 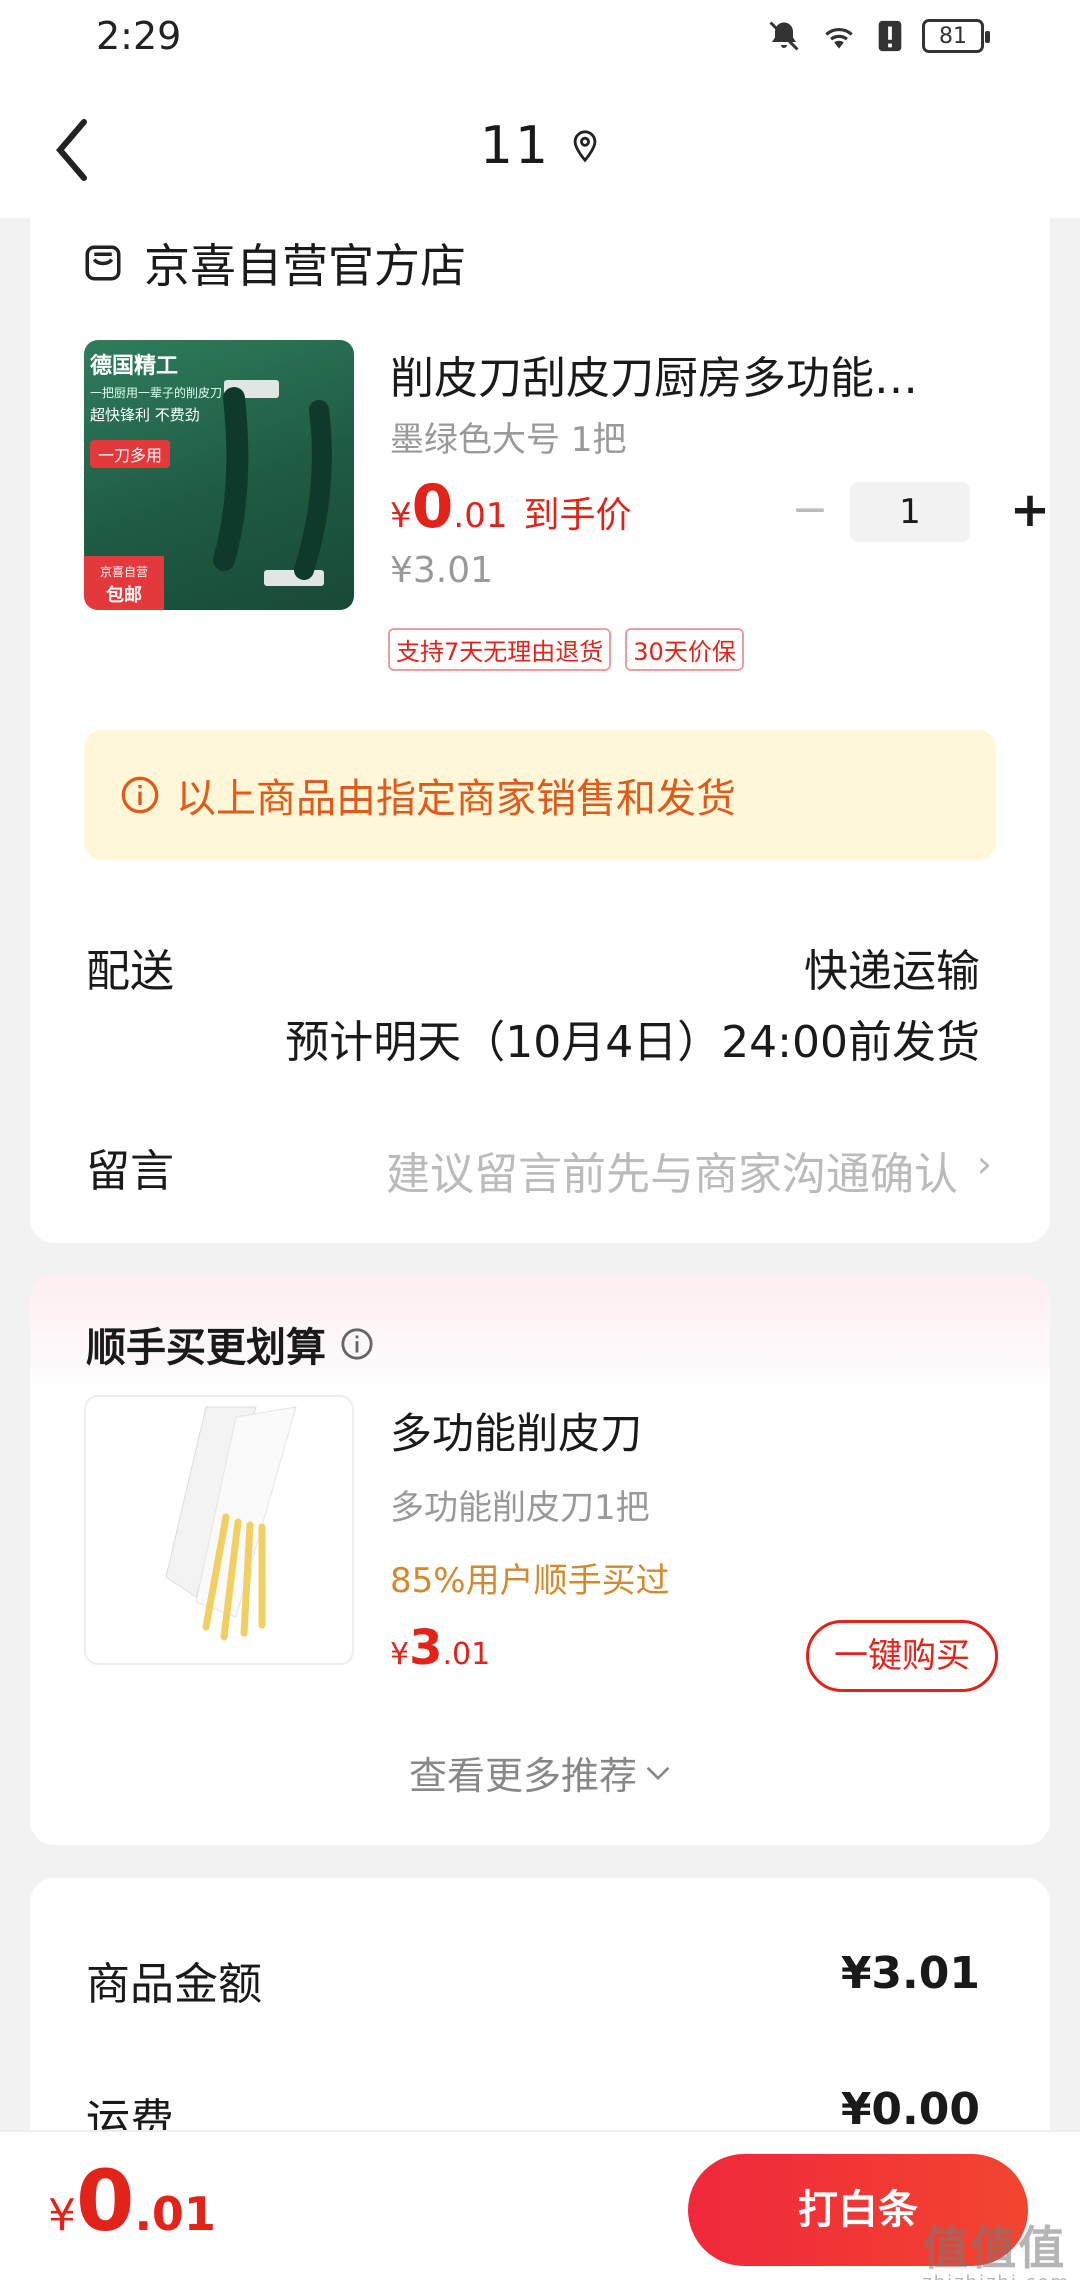 What do you see at coordinates (62, 2215) in the screenshot?
I see `total-symbol: ¥` at bounding box center [62, 2215].